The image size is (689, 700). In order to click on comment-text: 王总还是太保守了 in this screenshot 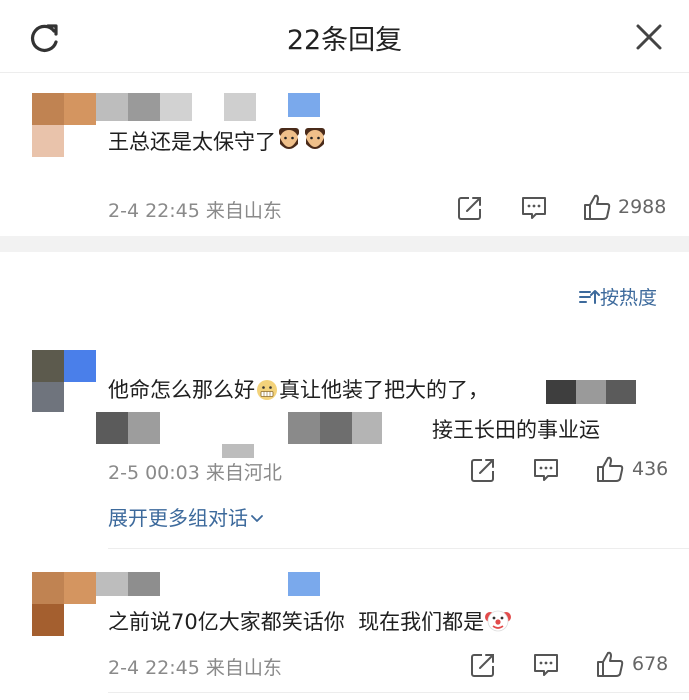, I will do `click(218, 141)`.